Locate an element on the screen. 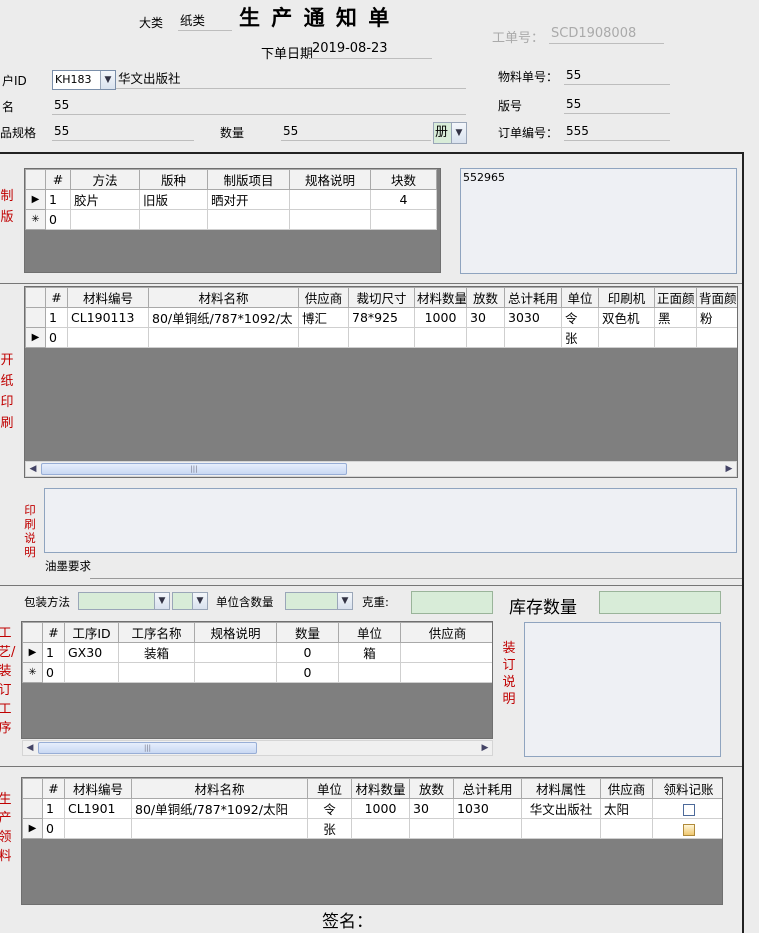 The height and width of the screenshot is (933, 759). qty-field: 55 is located at coordinates (356, 132).